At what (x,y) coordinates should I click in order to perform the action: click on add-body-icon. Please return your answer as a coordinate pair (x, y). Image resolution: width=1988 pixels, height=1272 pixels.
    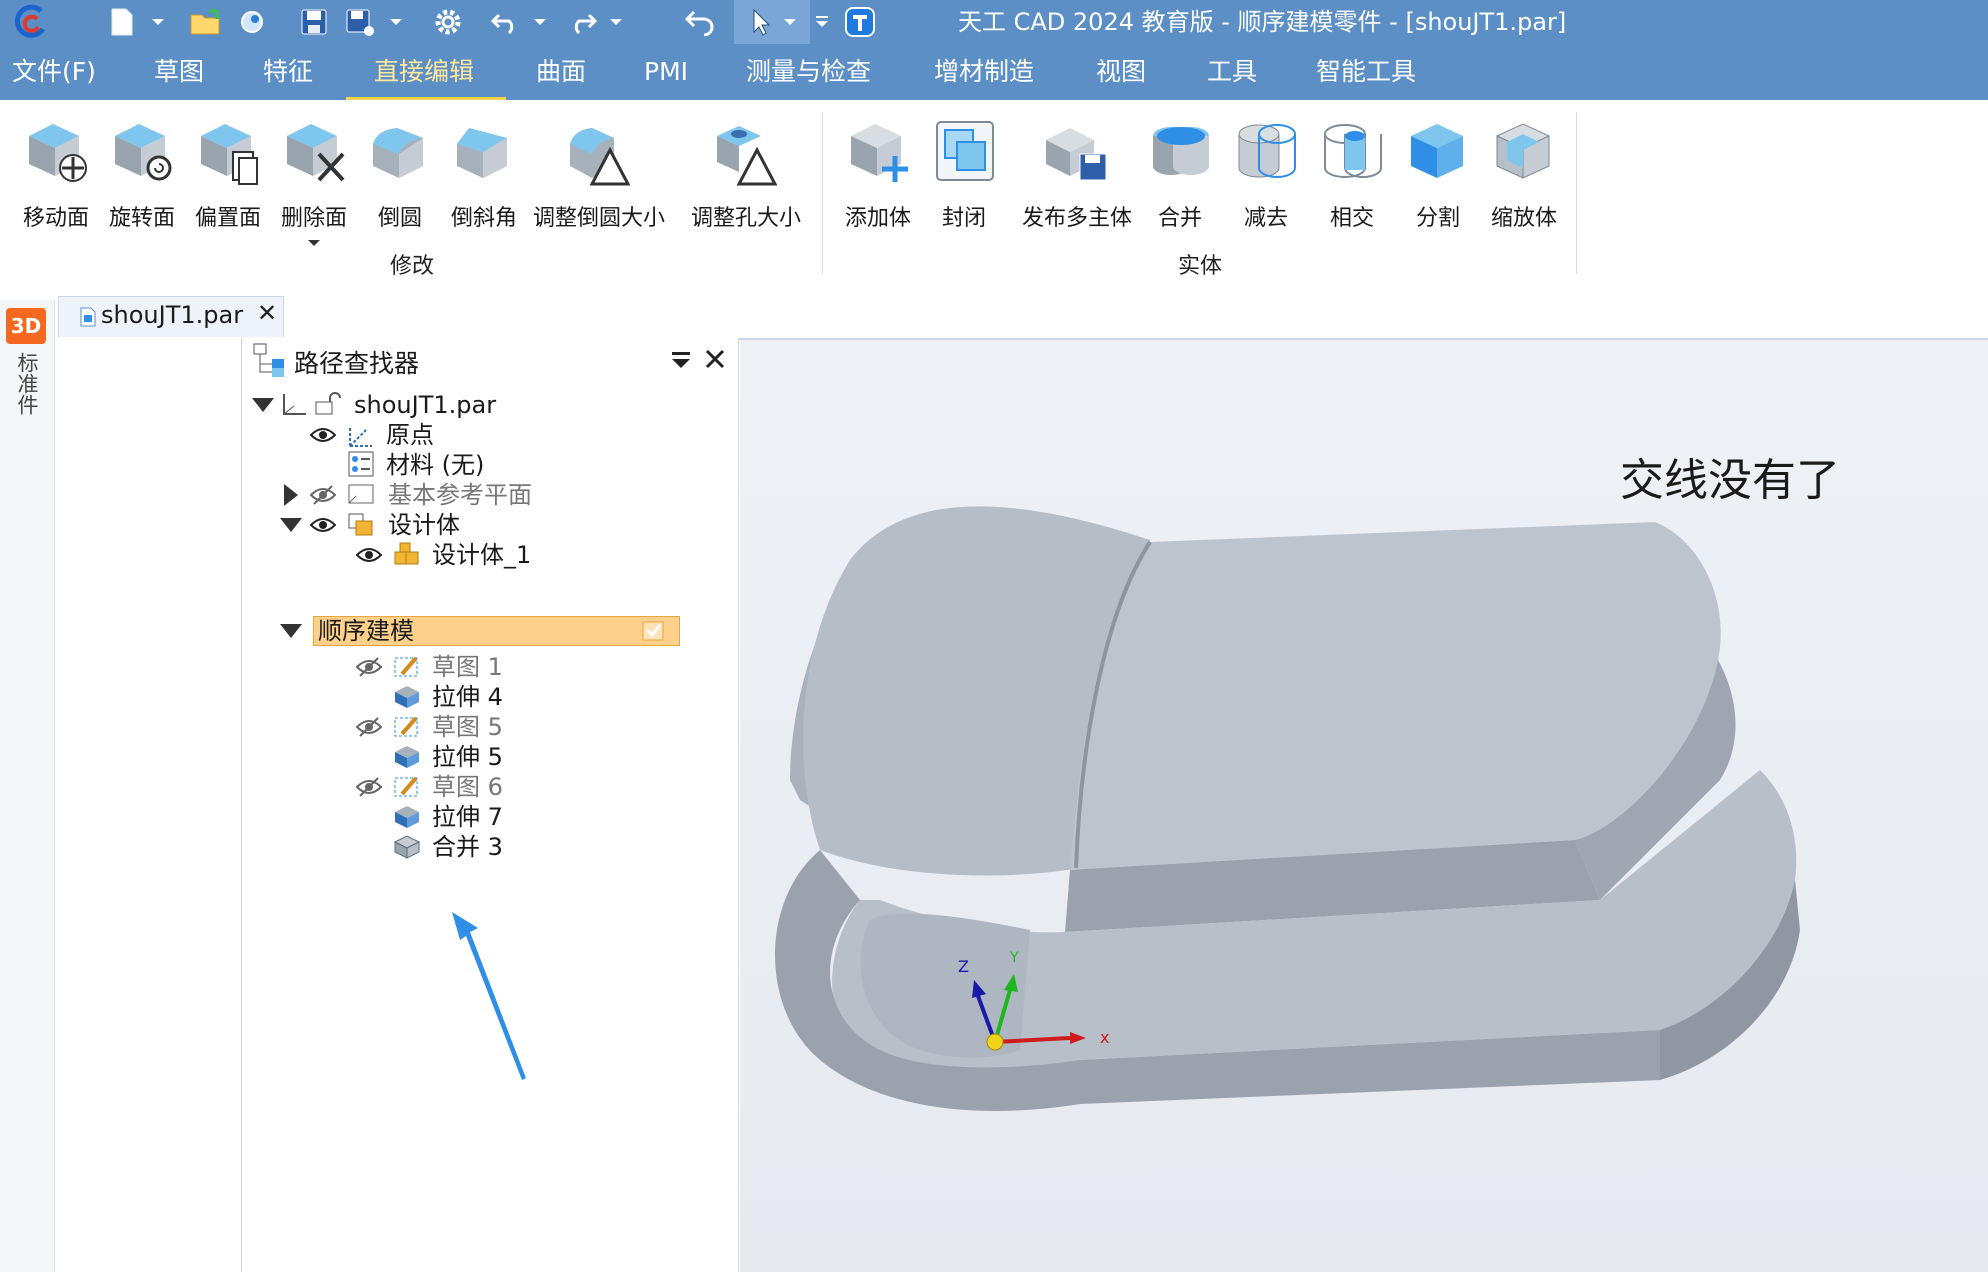
    Looking at the image, I should click on (879, 153).